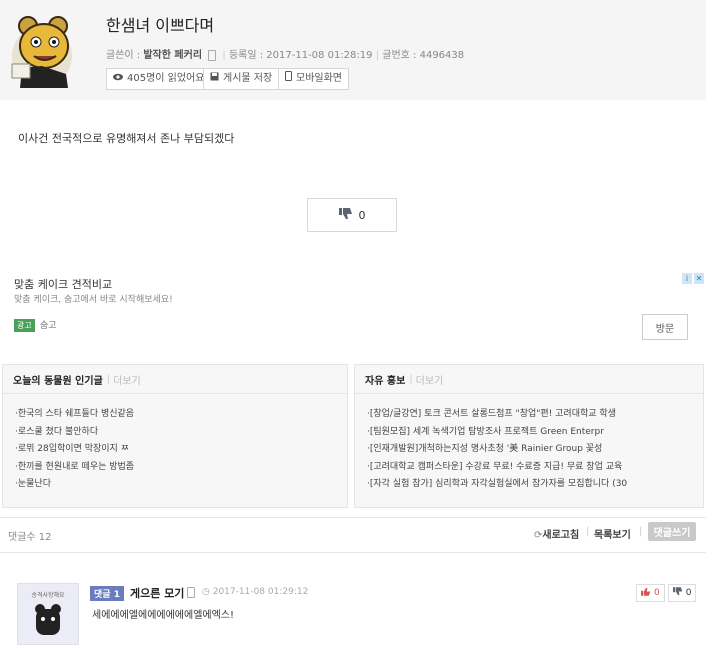  I want to click on mobile-view-button: 모바일화면, so click(313, 79).